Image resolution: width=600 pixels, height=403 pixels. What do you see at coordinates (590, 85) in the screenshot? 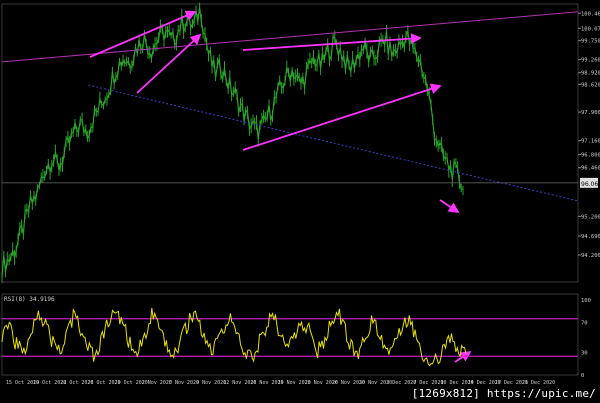
I see `y-tick-label: 98.620` at bounding box center [590, 85].